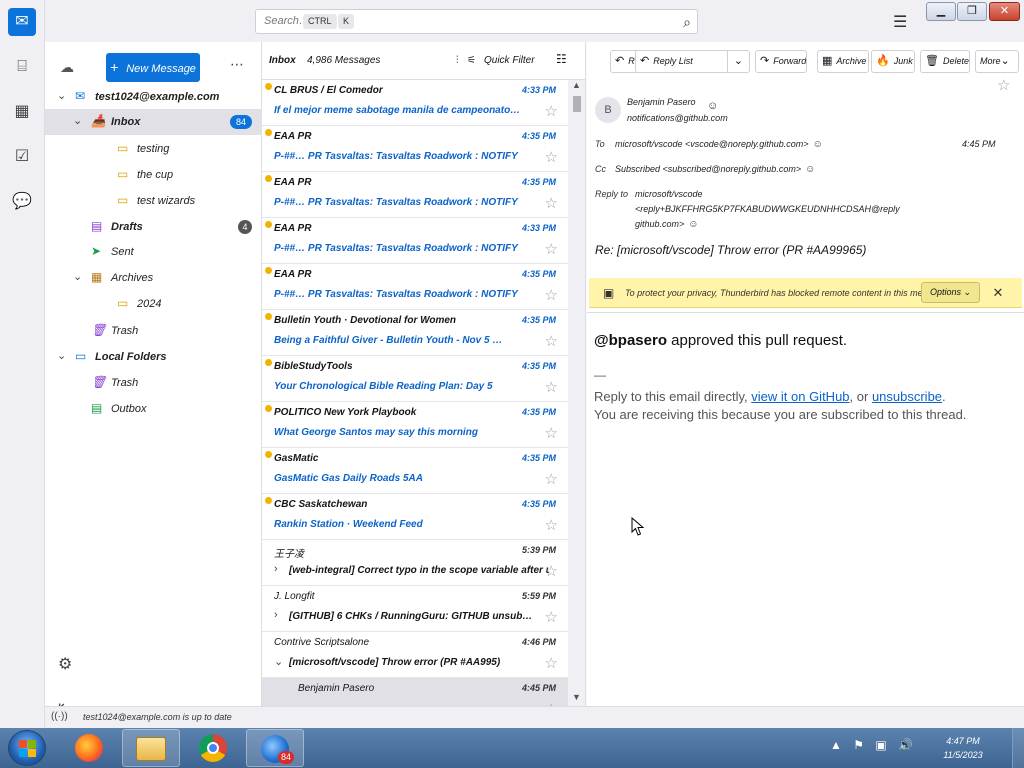  Describe the element at coordinates (22, 22) in the screenshot. I see `mail-space-icon: ✉` at that location.